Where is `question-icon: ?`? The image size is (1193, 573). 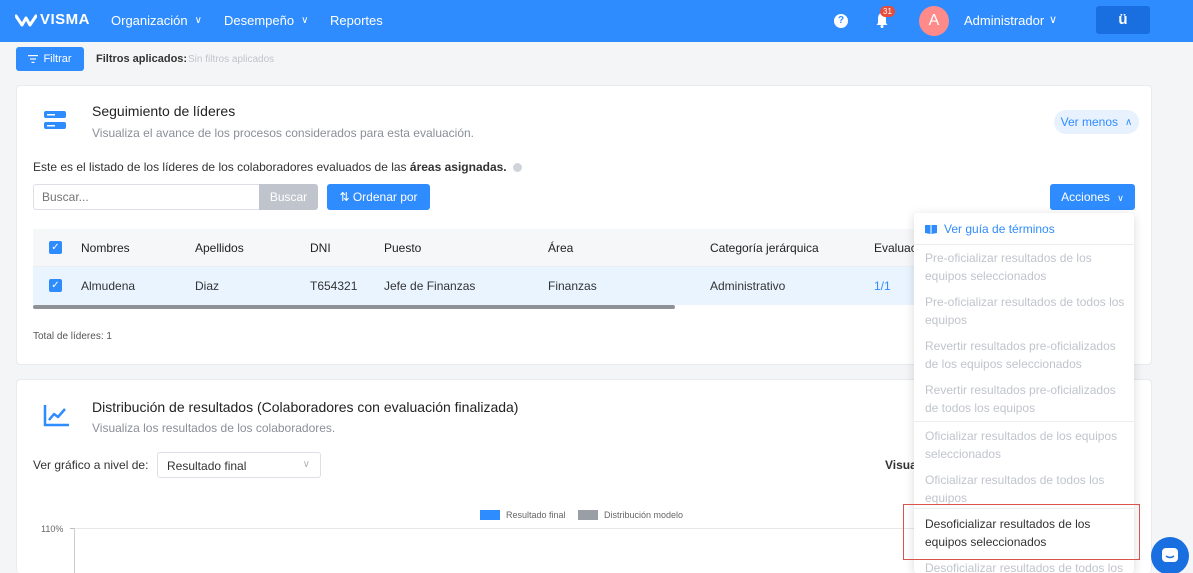 question-icon: ? is located at coordinates (841, 21).